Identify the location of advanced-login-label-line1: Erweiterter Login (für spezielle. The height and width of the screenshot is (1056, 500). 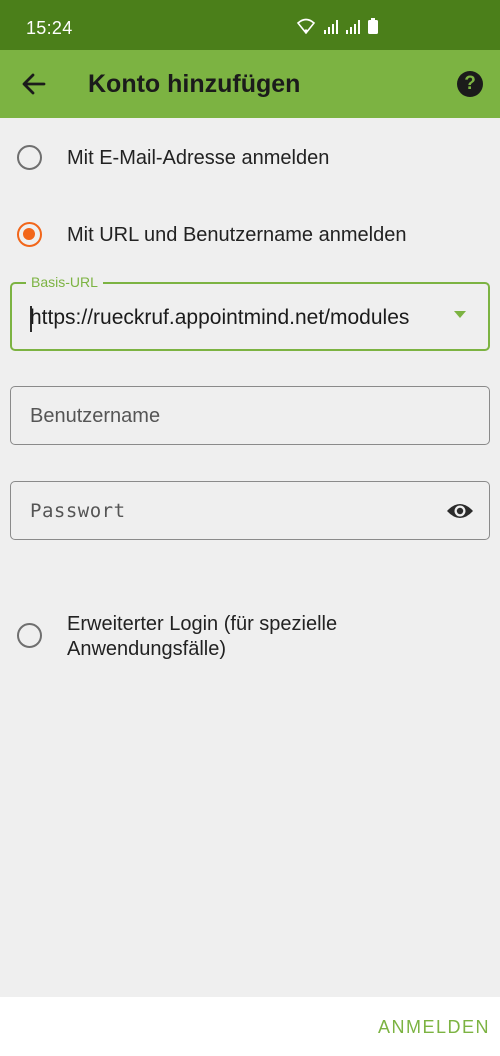
(202, 624).